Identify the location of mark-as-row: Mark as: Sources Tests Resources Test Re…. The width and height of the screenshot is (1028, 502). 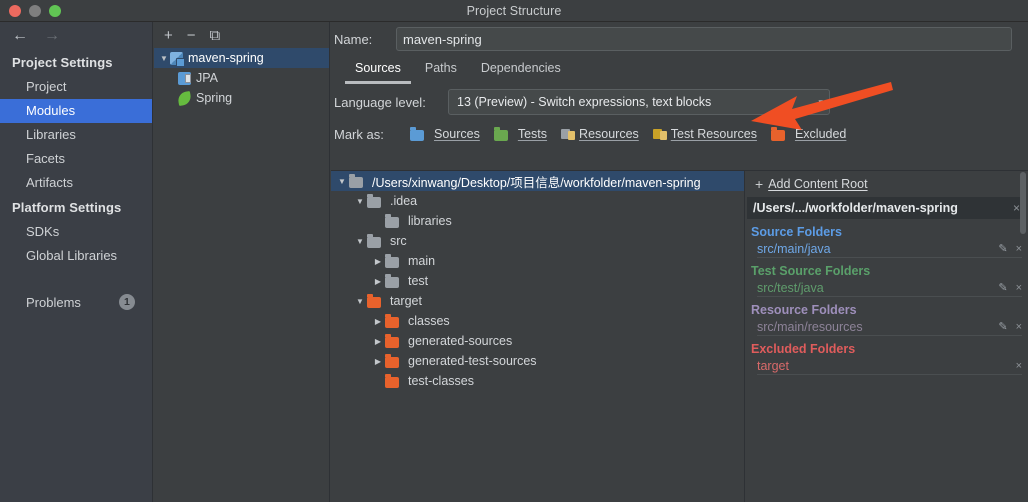
(679, 134).